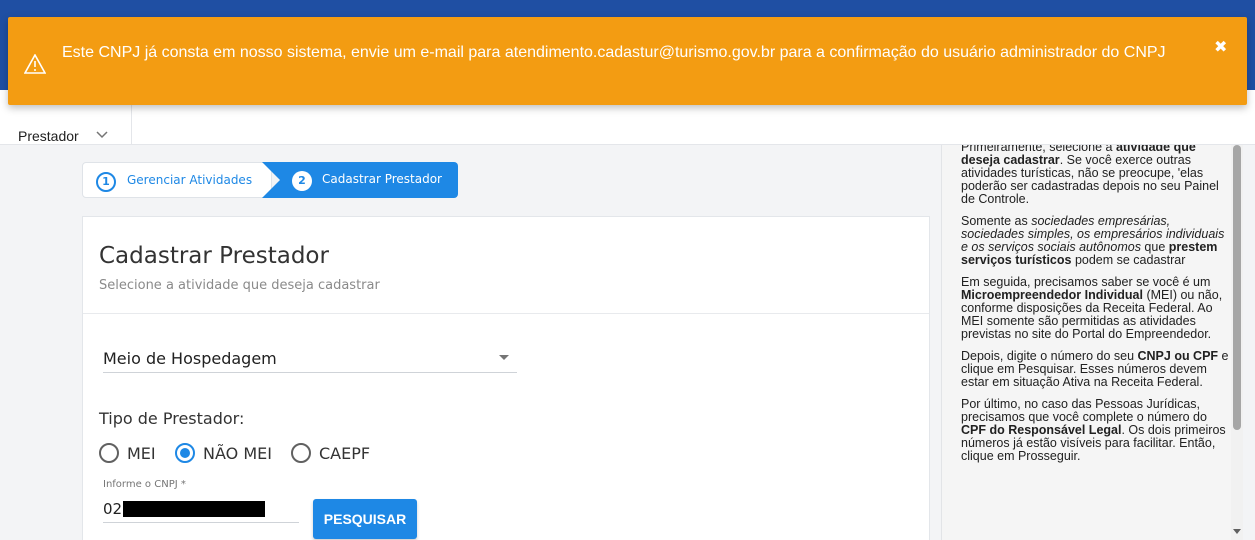 Image resolution: width=1255 pixels, height=540 pixels. What do you see at coordinates (310, 358) in the screenshot?
I see `activity-select: Meio de Hospedagem` at bounding box center [310, 358].